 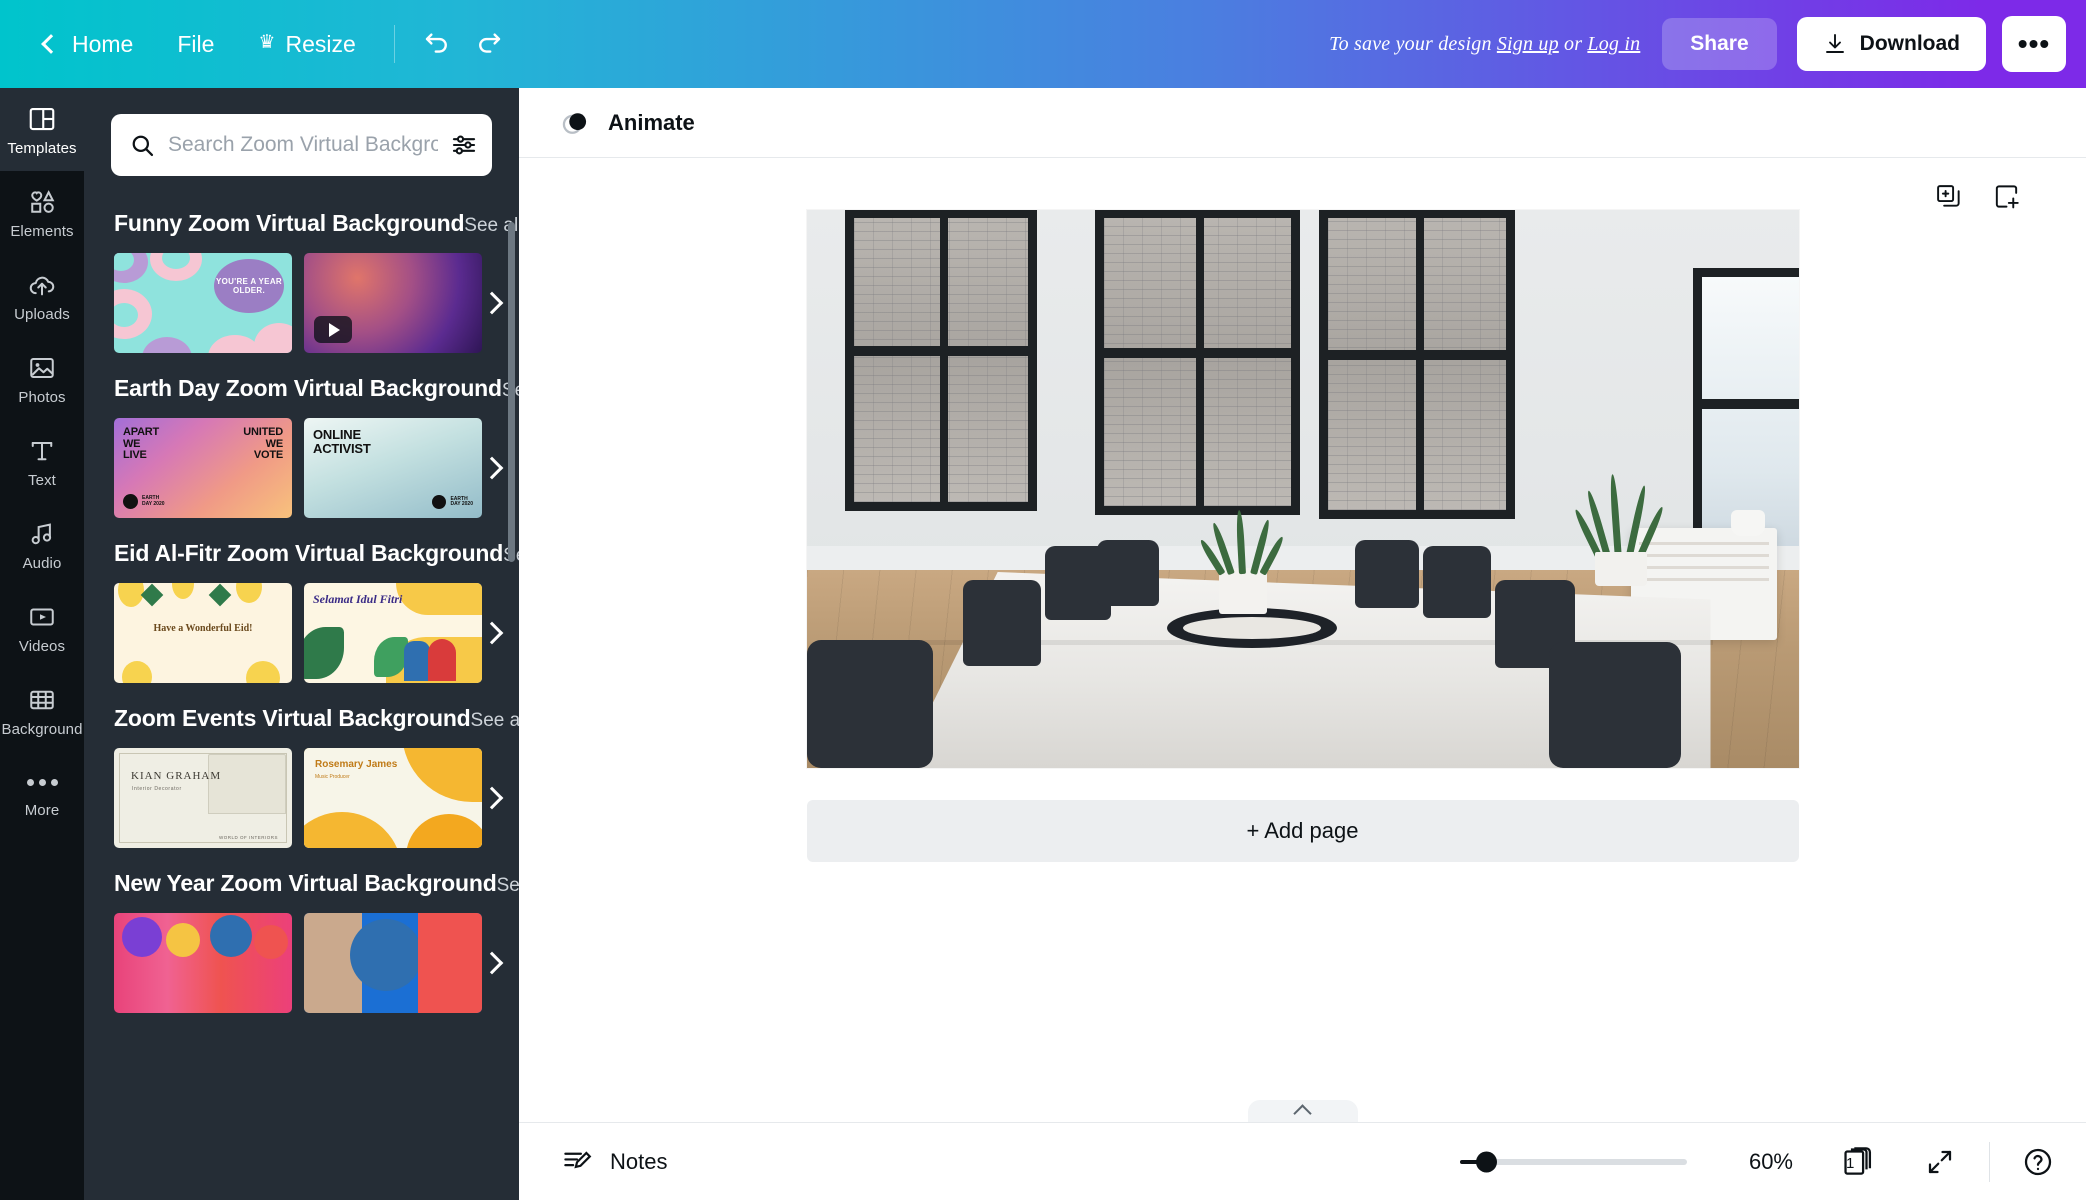 What do you see at coordinates (103, 43) in the screenshot?
I see `home-label: Home` at bounding box center [103, 43].